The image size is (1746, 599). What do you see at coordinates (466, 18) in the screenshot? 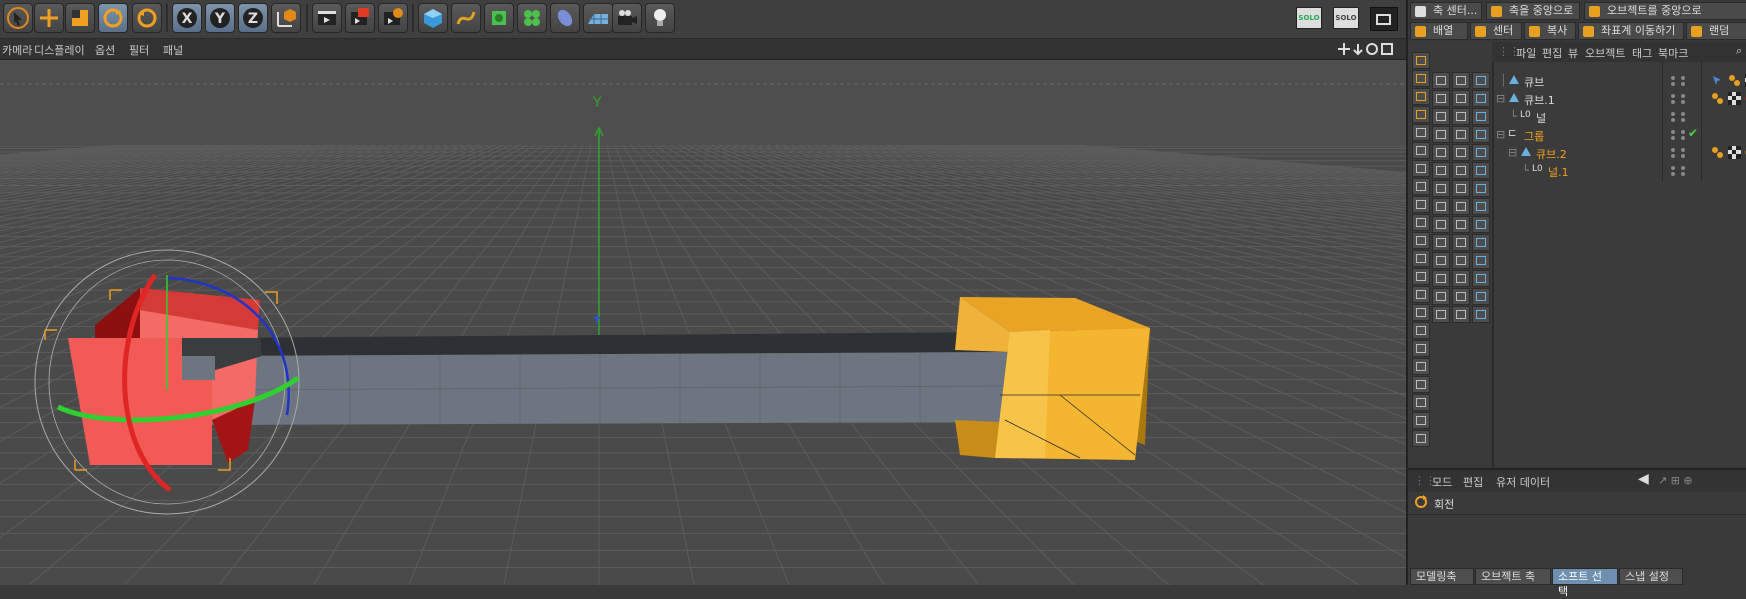
I see `spline-pen-icon` at bounding box center [466, 18].